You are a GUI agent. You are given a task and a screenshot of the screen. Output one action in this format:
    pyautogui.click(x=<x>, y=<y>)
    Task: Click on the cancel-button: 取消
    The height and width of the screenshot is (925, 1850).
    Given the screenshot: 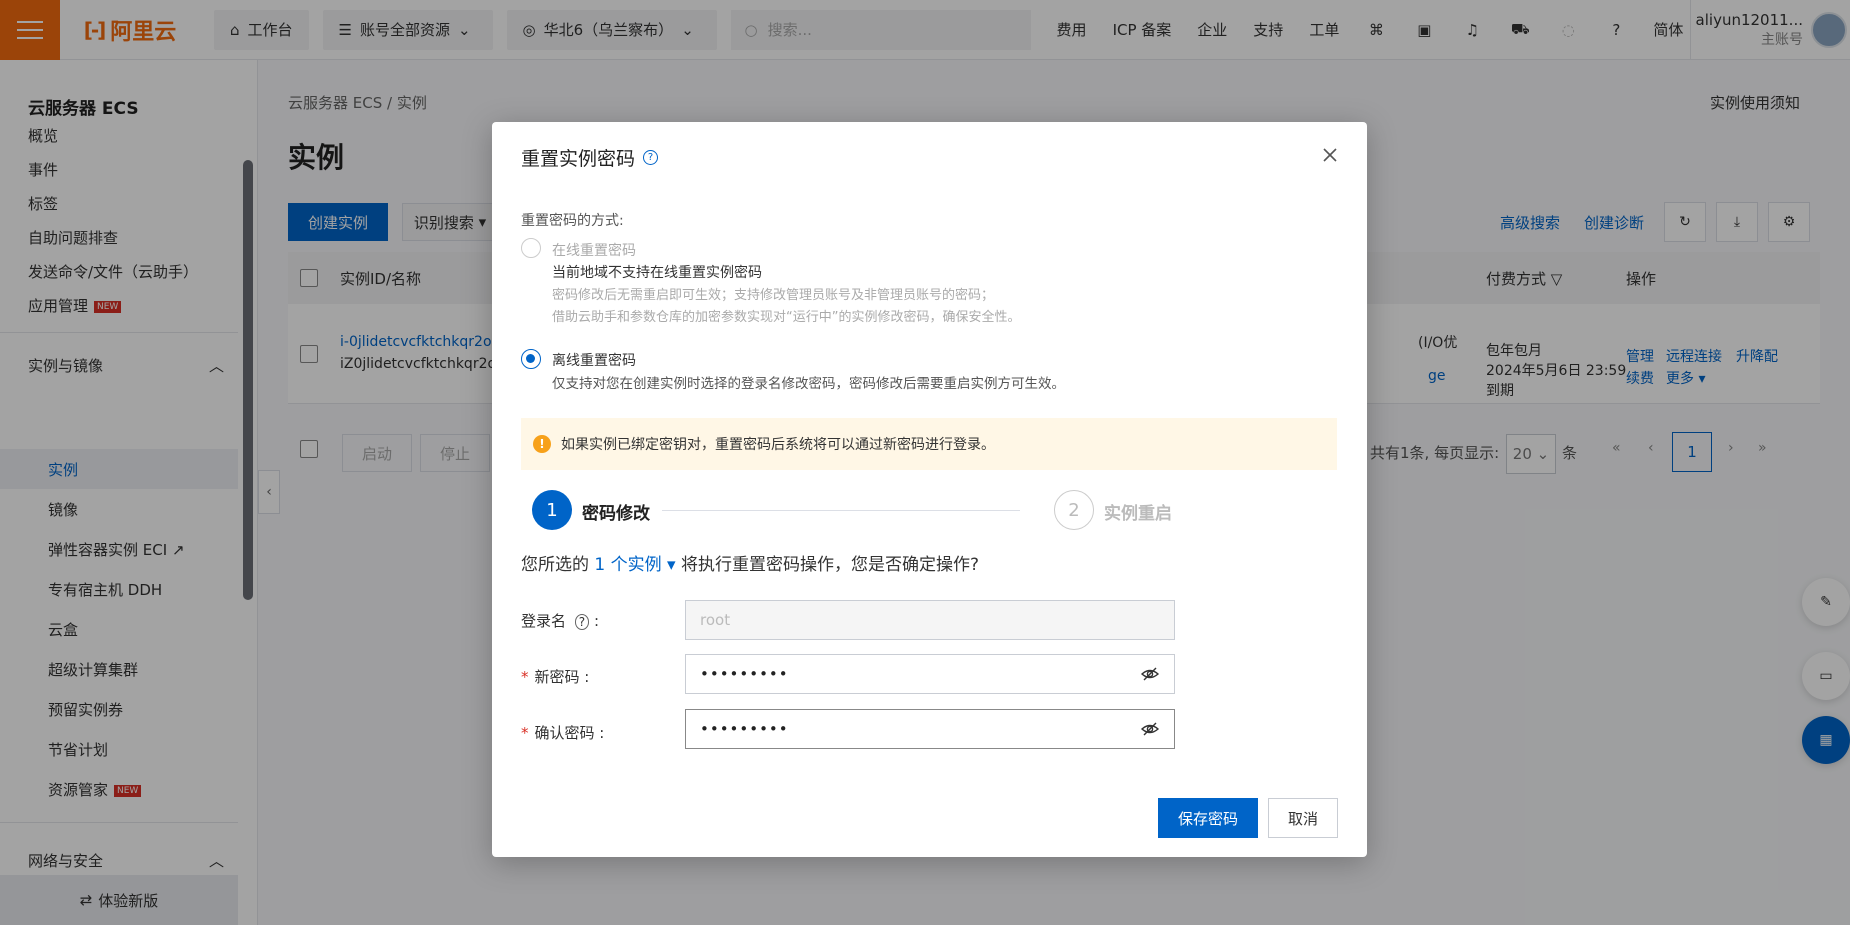 What is the action you would take?
    pyautogui.click(x=1303, y=818)
    